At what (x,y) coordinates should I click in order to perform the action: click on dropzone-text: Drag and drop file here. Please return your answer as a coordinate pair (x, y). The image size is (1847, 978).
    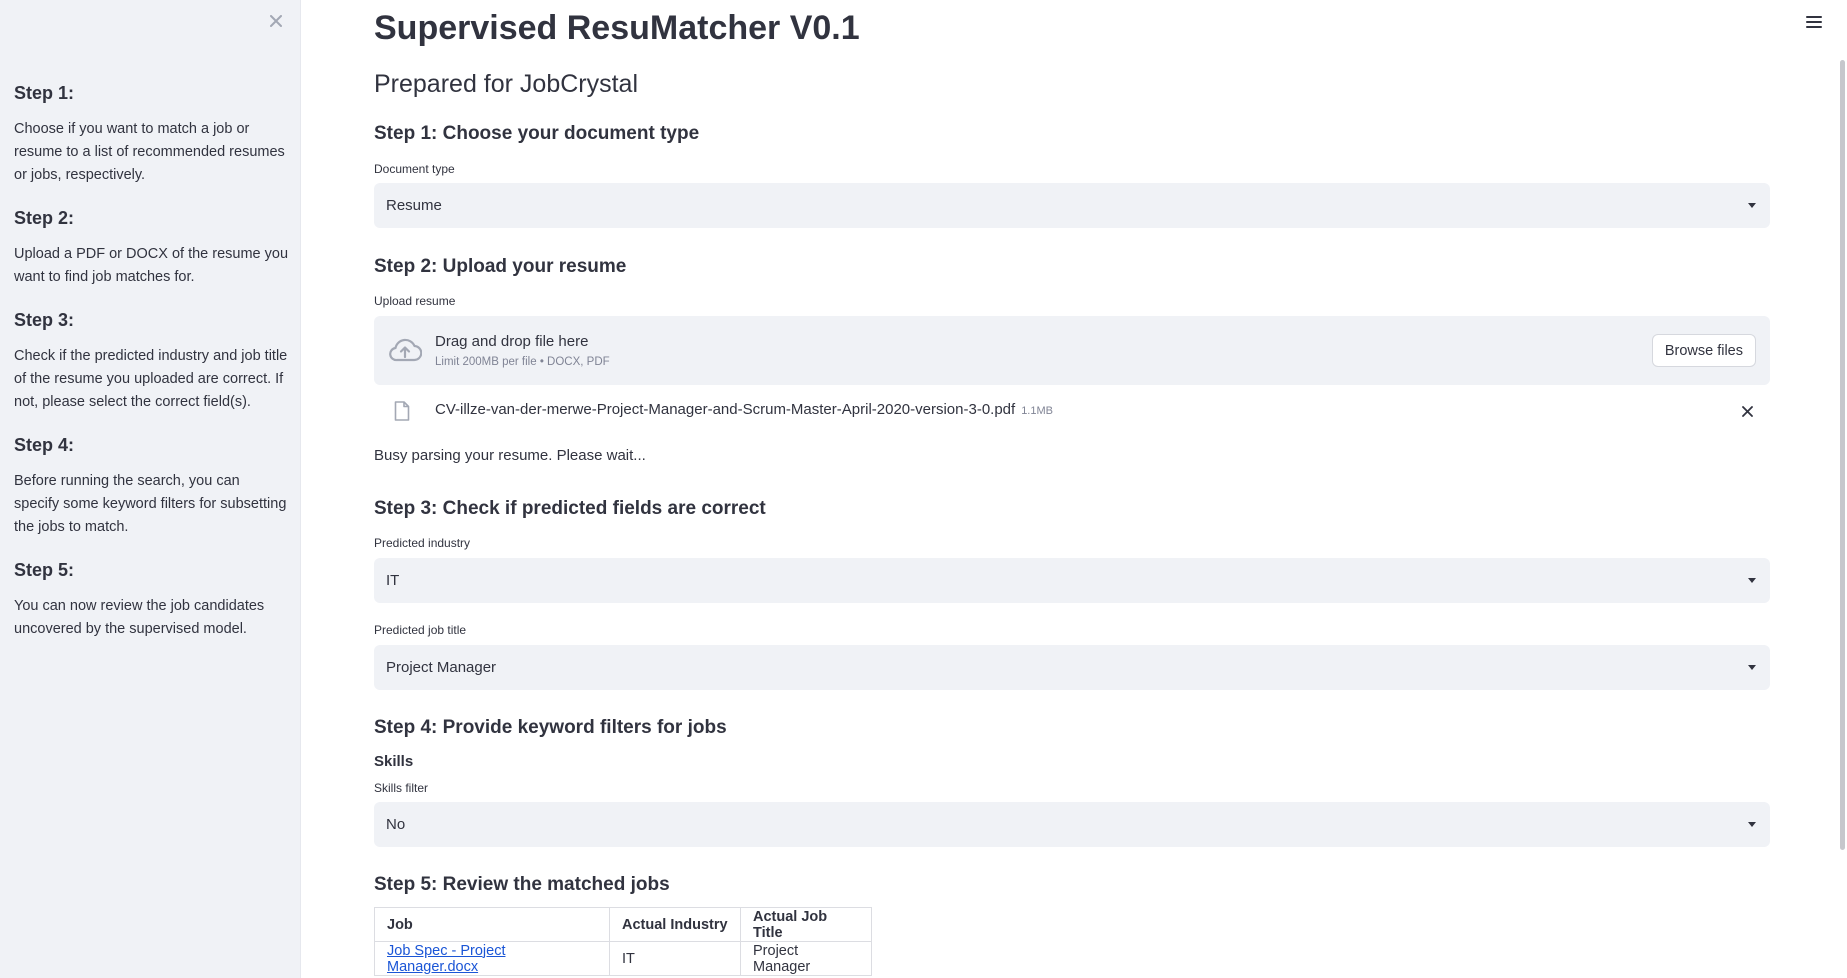
    Looking at the image, I should click on (512, 341).